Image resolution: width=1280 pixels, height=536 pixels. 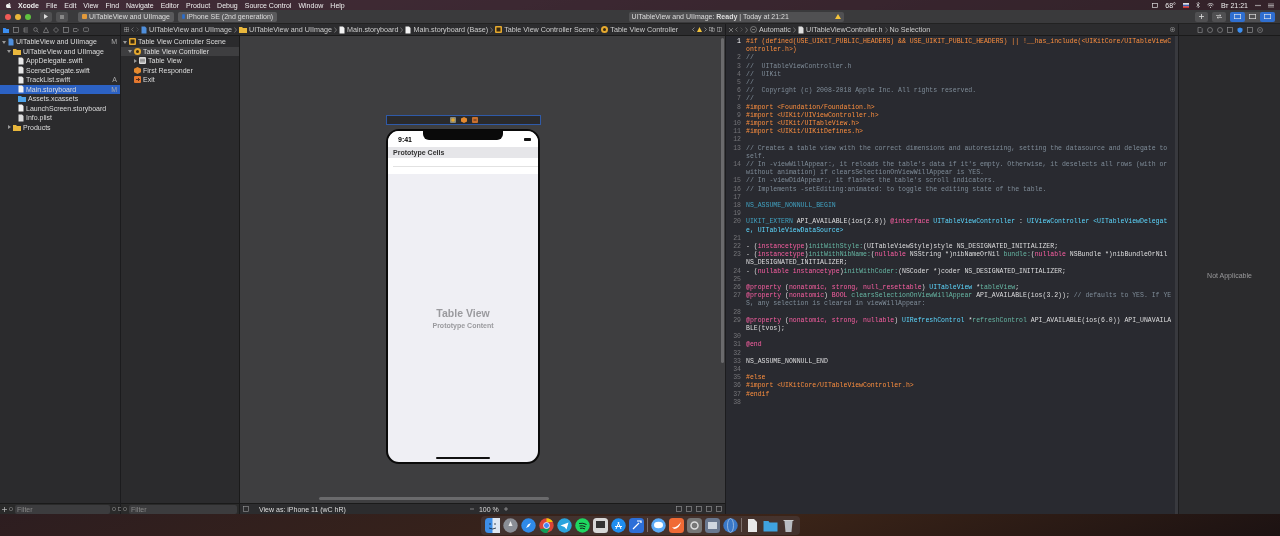 What do you see at coordinates (84, 16) in the screenshot?
I see `app-icon` at bounding box center [84, 16].